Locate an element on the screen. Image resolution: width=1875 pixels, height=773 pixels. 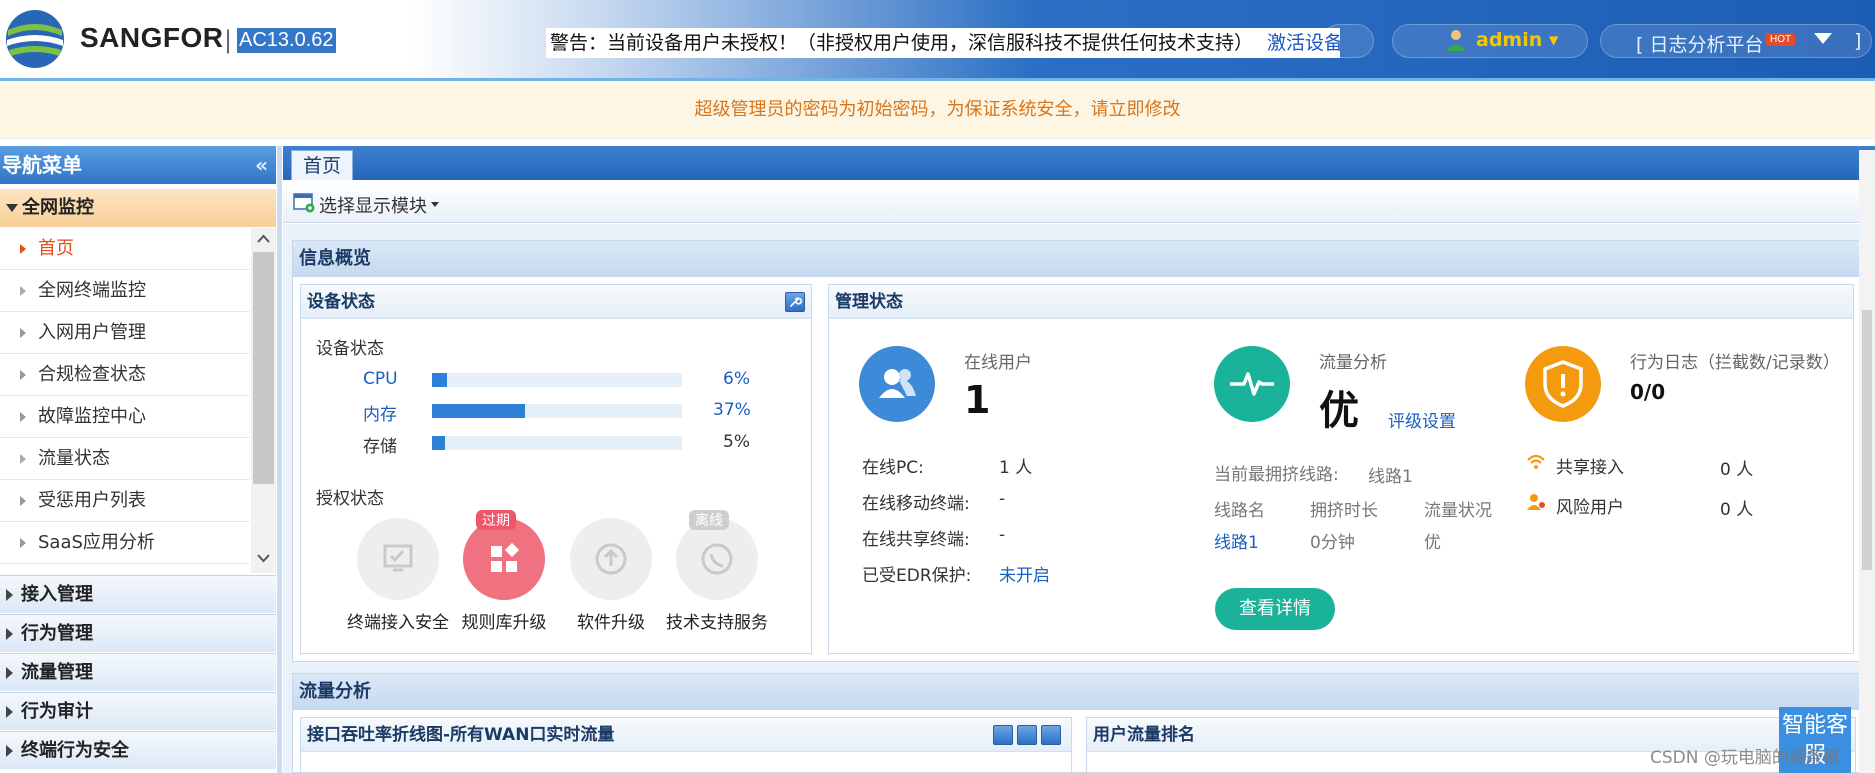
online-users-count: 1 is located at coordinates (977, 400).